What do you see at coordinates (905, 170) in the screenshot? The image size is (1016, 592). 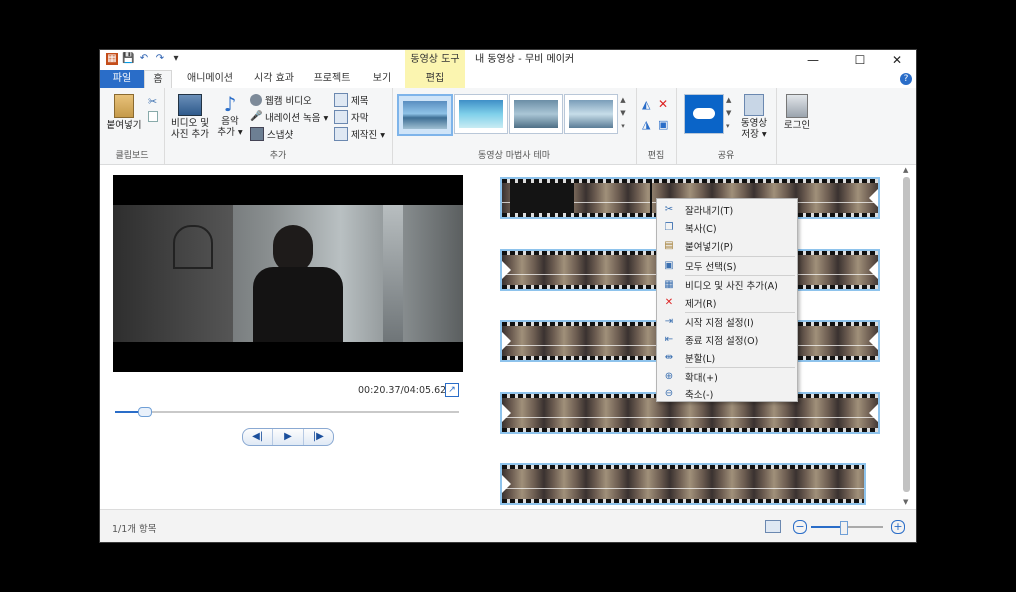 I see `scroll-up-icon: ▲` at bounding box center [905, 170].